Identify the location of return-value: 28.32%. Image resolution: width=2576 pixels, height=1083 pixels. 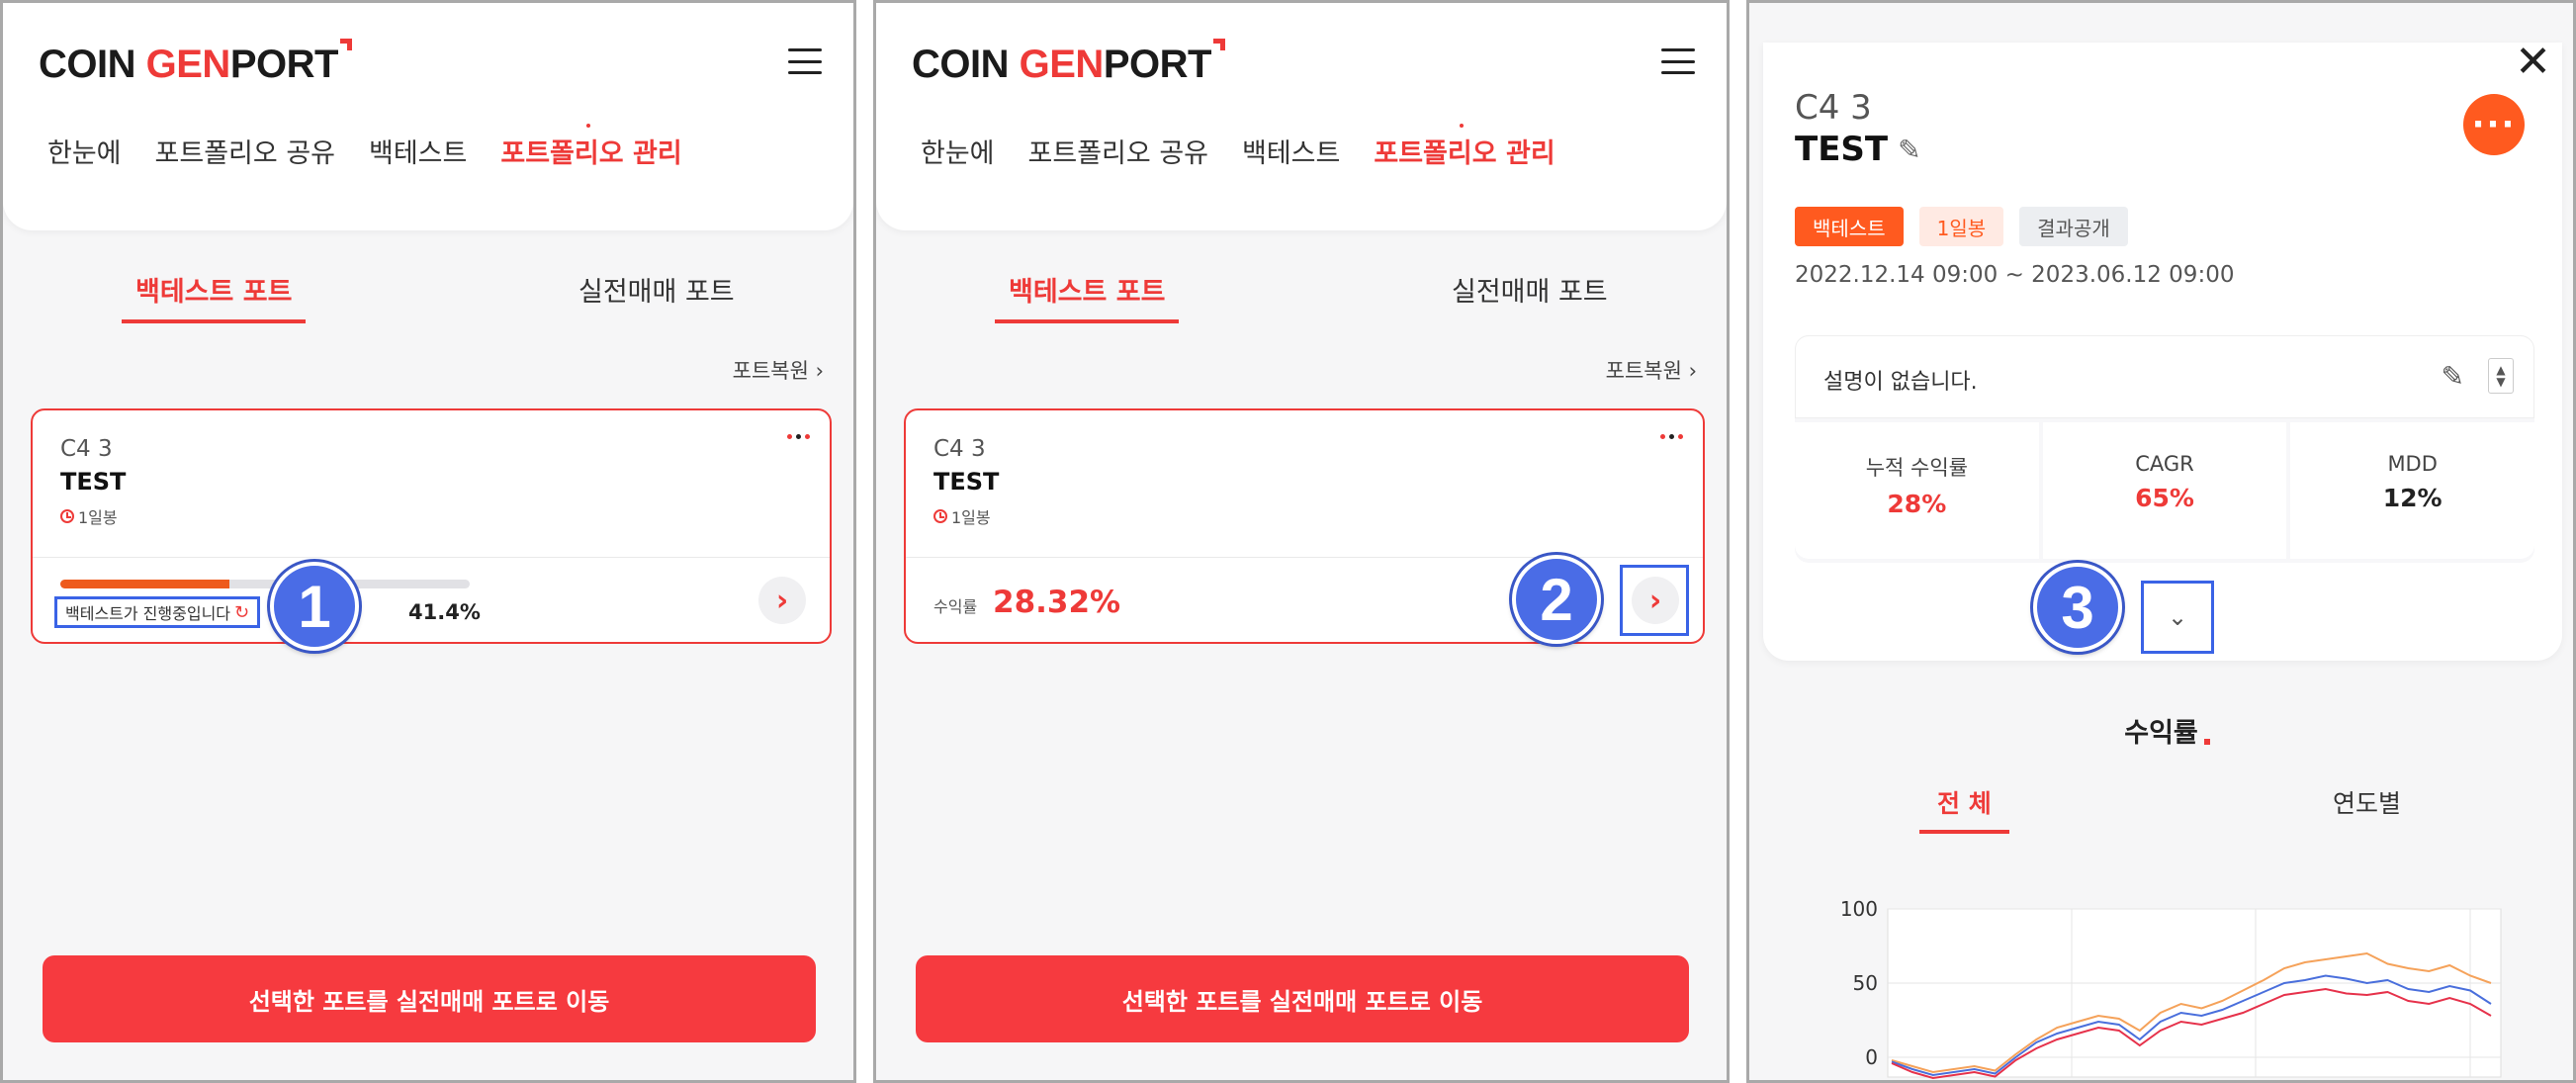
(1057, 602).